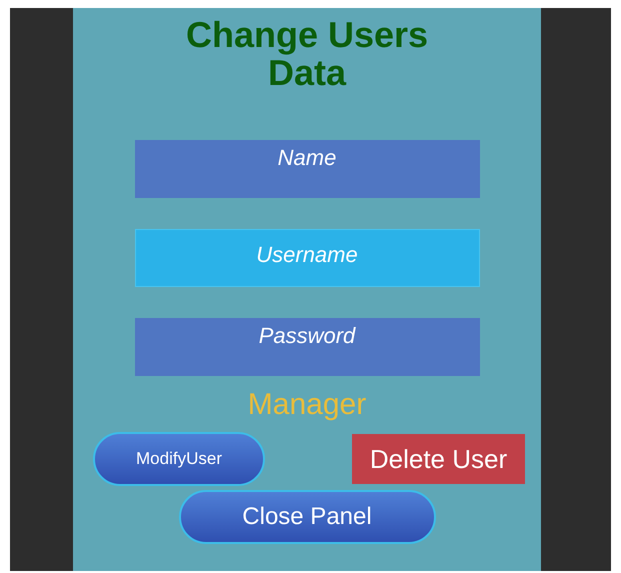 This screenshot has width=621, height=573. Describe the element at coordinates (307, 258) in the screenshot. I see `input-field: Username` at that location.